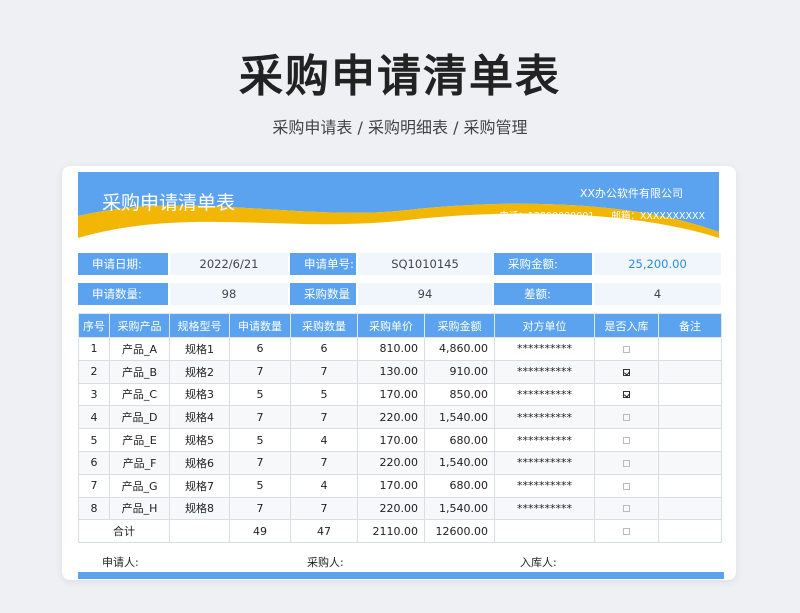 Image resolution: width=800 pixels, height=613 pixels. Describe the element at coordinates (199, 508) in the screenshot. I see `cell-spec: 规格8` at that location.